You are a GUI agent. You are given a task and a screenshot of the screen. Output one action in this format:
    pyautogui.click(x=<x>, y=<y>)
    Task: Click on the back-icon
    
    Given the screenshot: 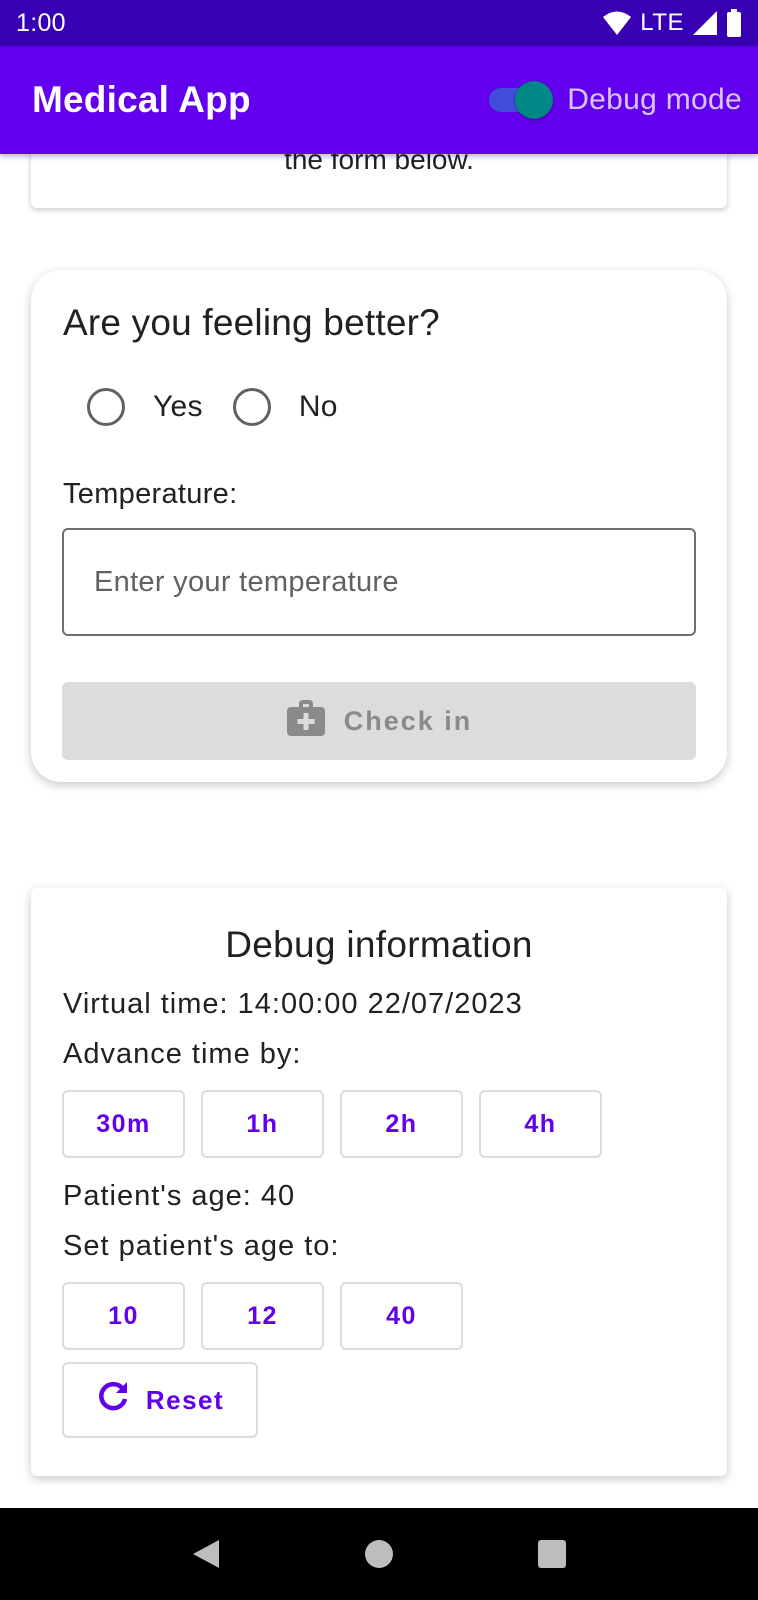 What is the action you would take?
    pyautogui.click(x=206, y=1554)
    